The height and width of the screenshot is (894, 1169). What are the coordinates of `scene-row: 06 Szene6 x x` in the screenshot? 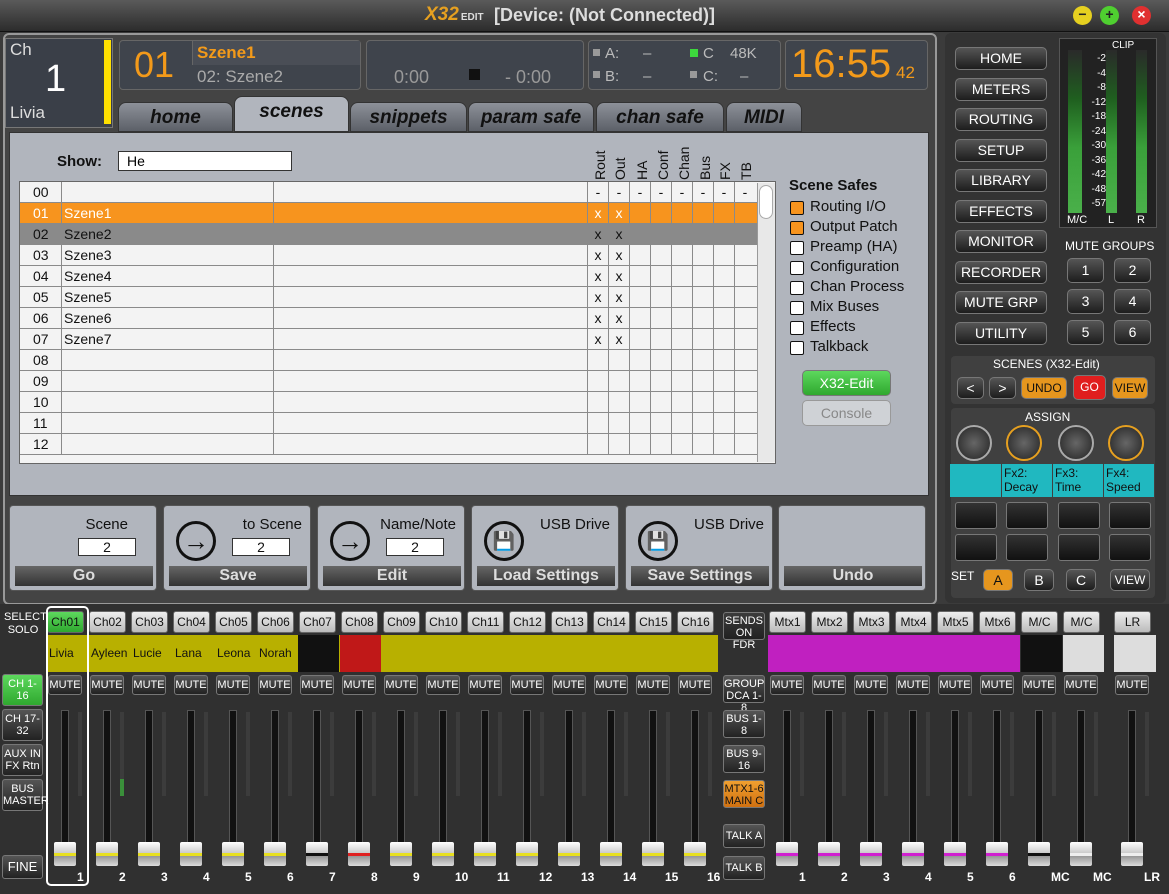 It's located at (390, 318).